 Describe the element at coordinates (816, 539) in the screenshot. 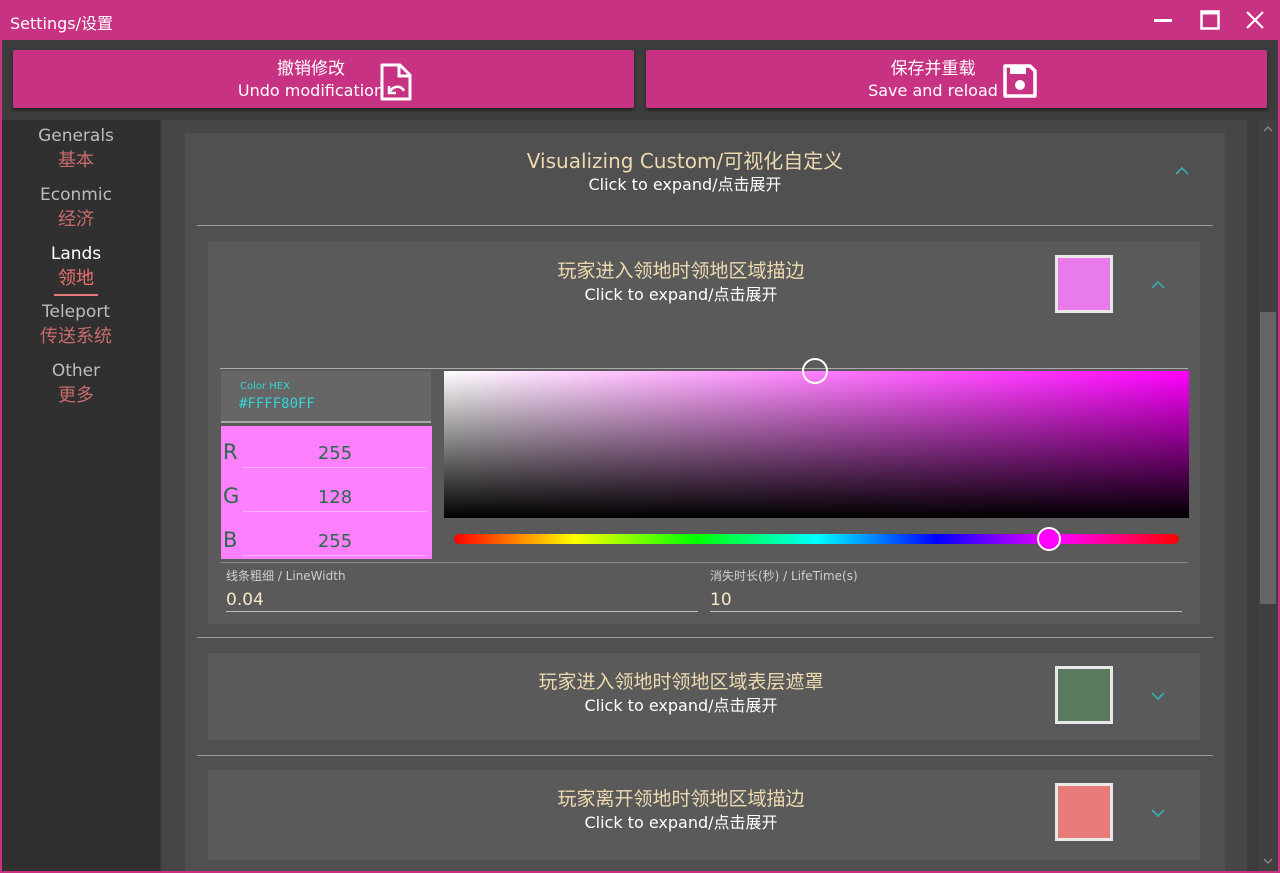

I see `hue-slider` at that location.